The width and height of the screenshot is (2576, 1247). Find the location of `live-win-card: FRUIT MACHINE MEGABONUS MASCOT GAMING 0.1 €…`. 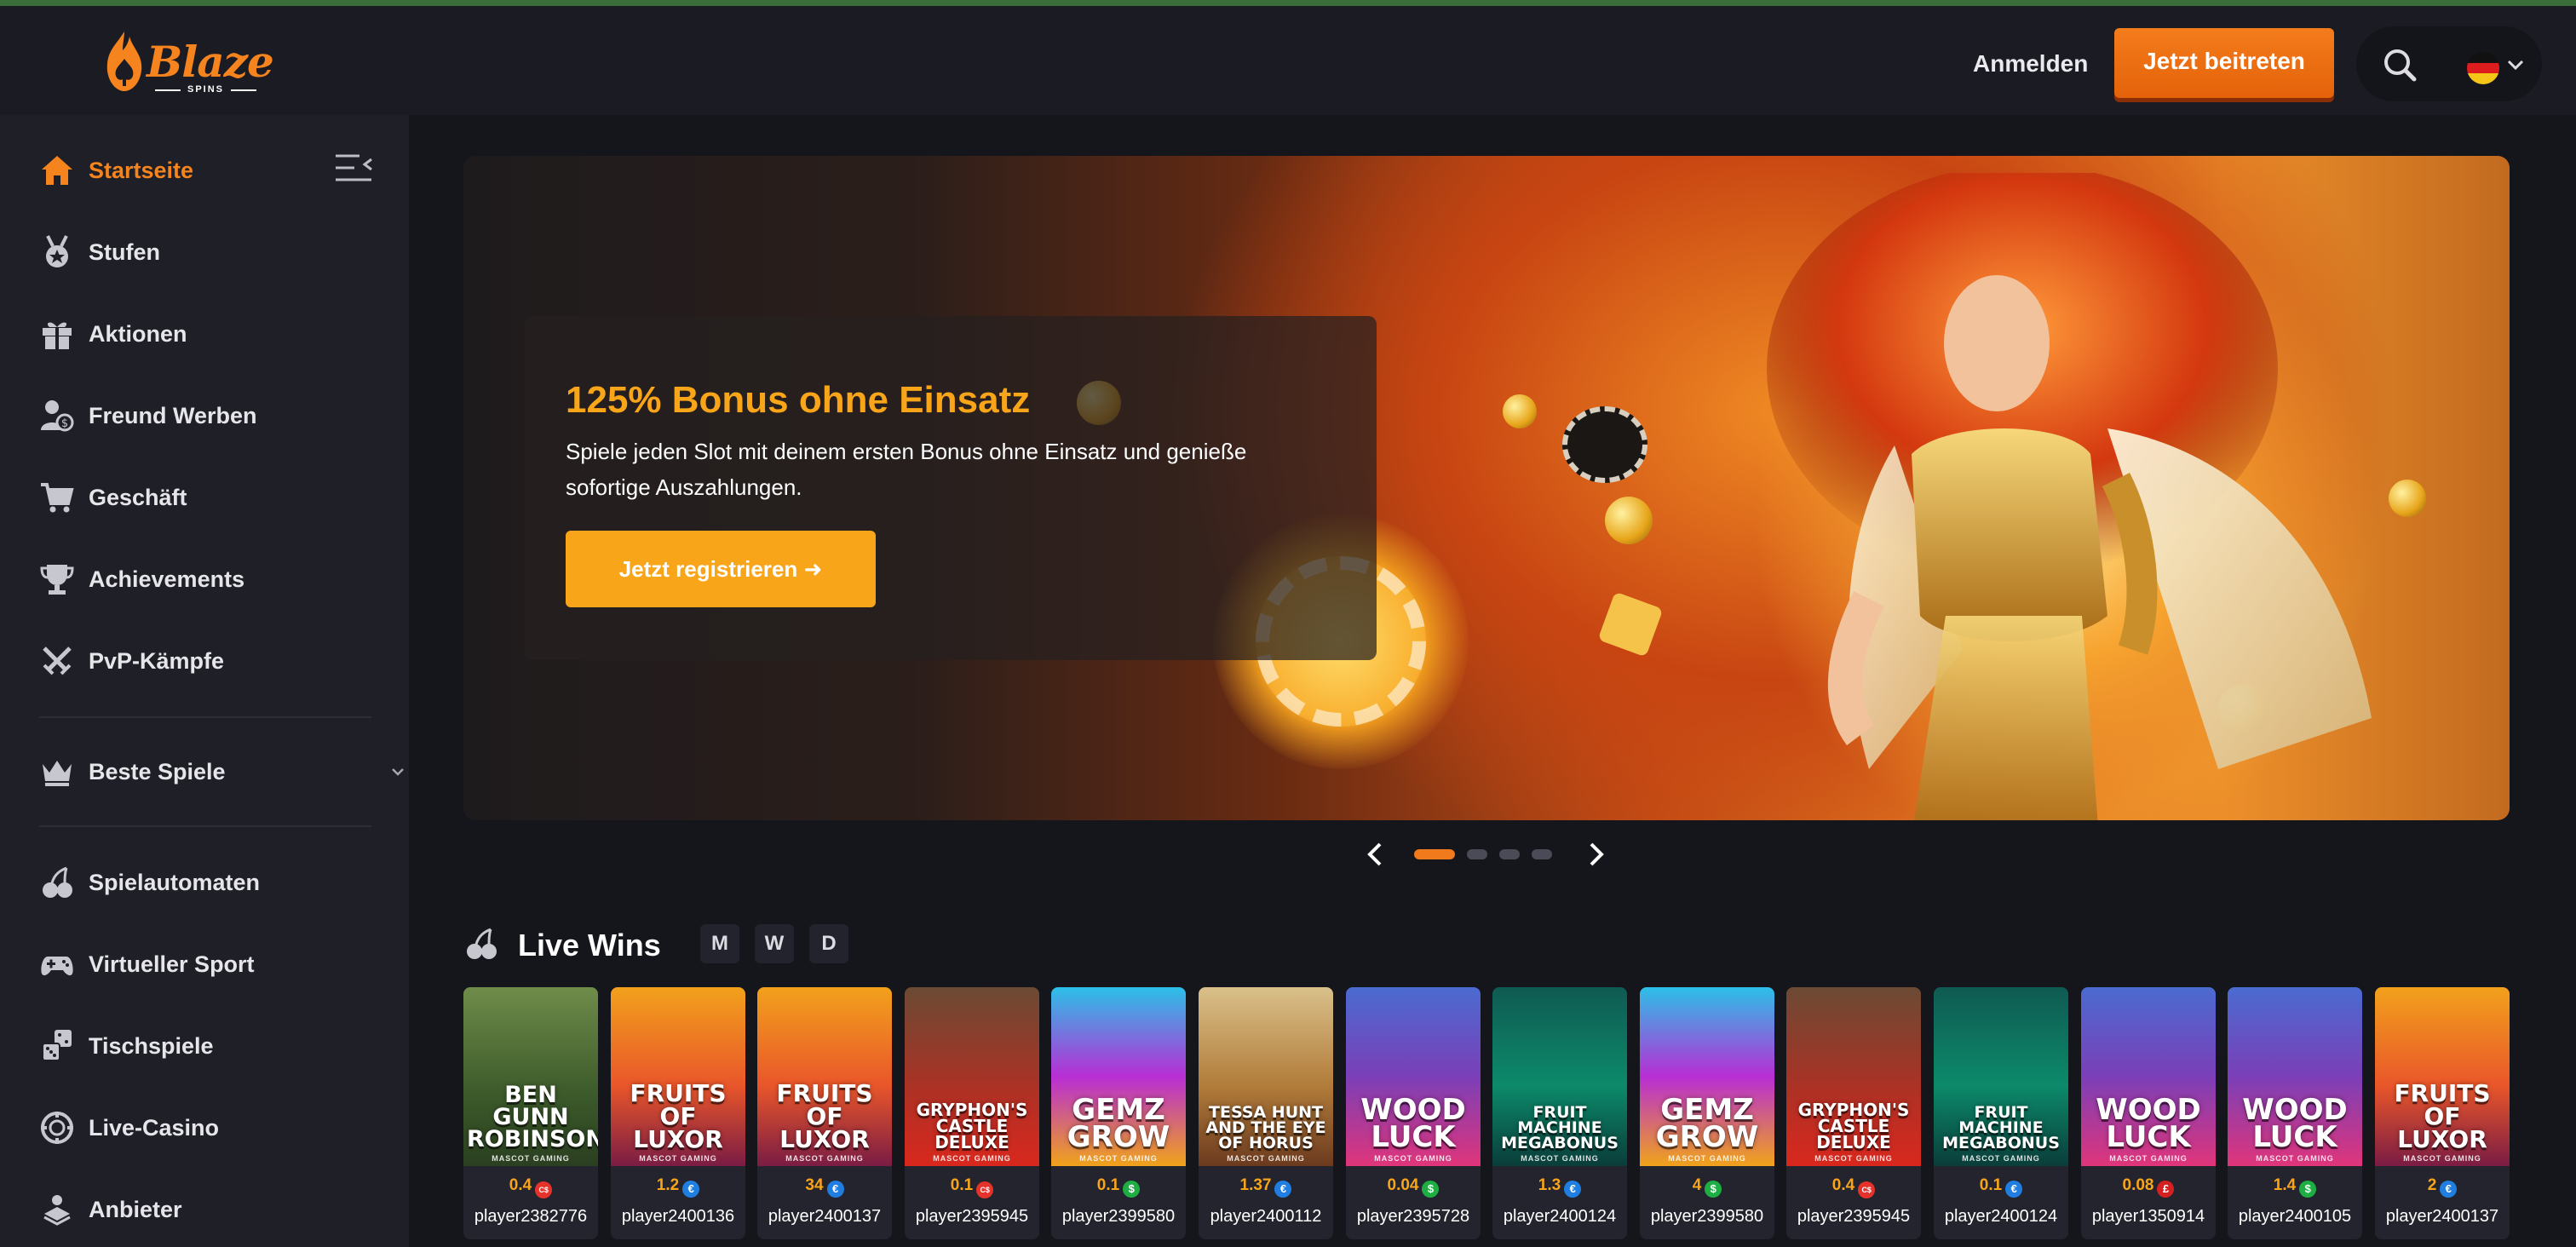

live-win-card: FRUIT MACHINE MEGABONUS MASCOT GAMING 0.1 €… is located at coordinates (2001, 1113).